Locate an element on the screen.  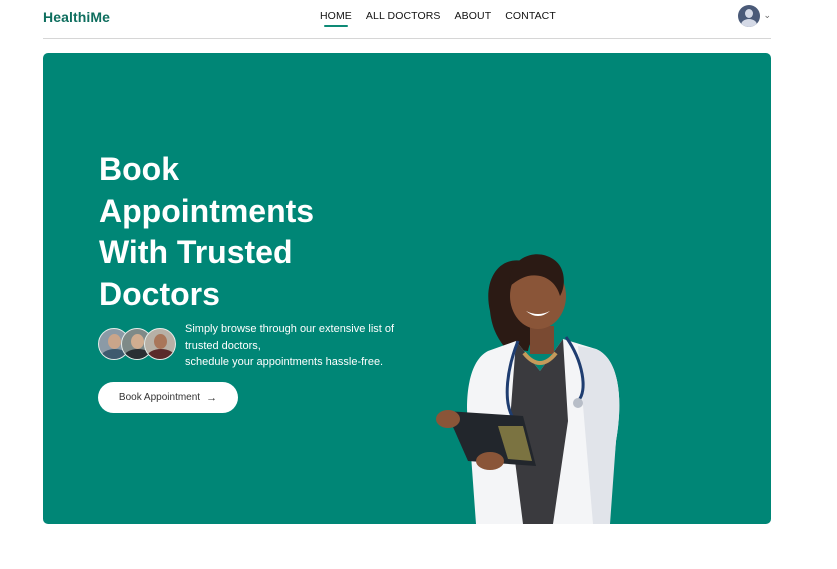
hero-title-line: Appointments is located at coordinates (207, 210).